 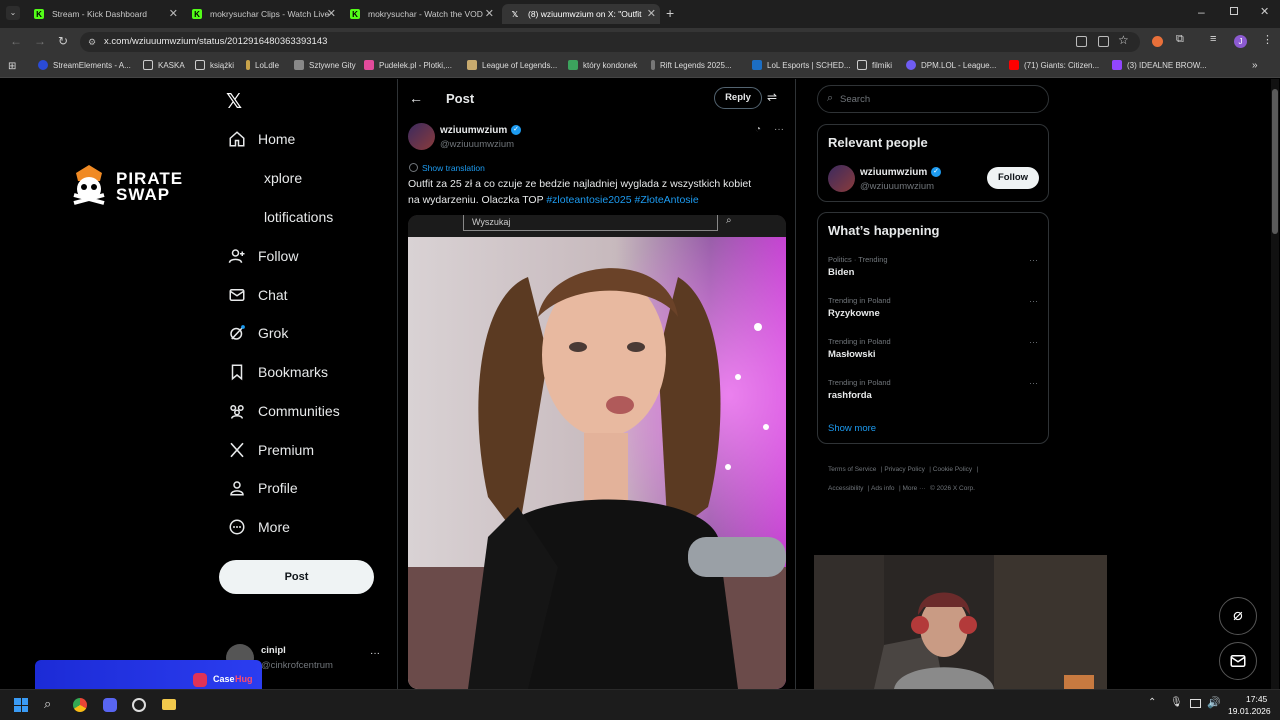 What do you see at coordinates (420, 14) in the screenshot?
I see `browser-tab: K mokrysuchar - Watch the VOD ✕` at bounding box center [420, 14].